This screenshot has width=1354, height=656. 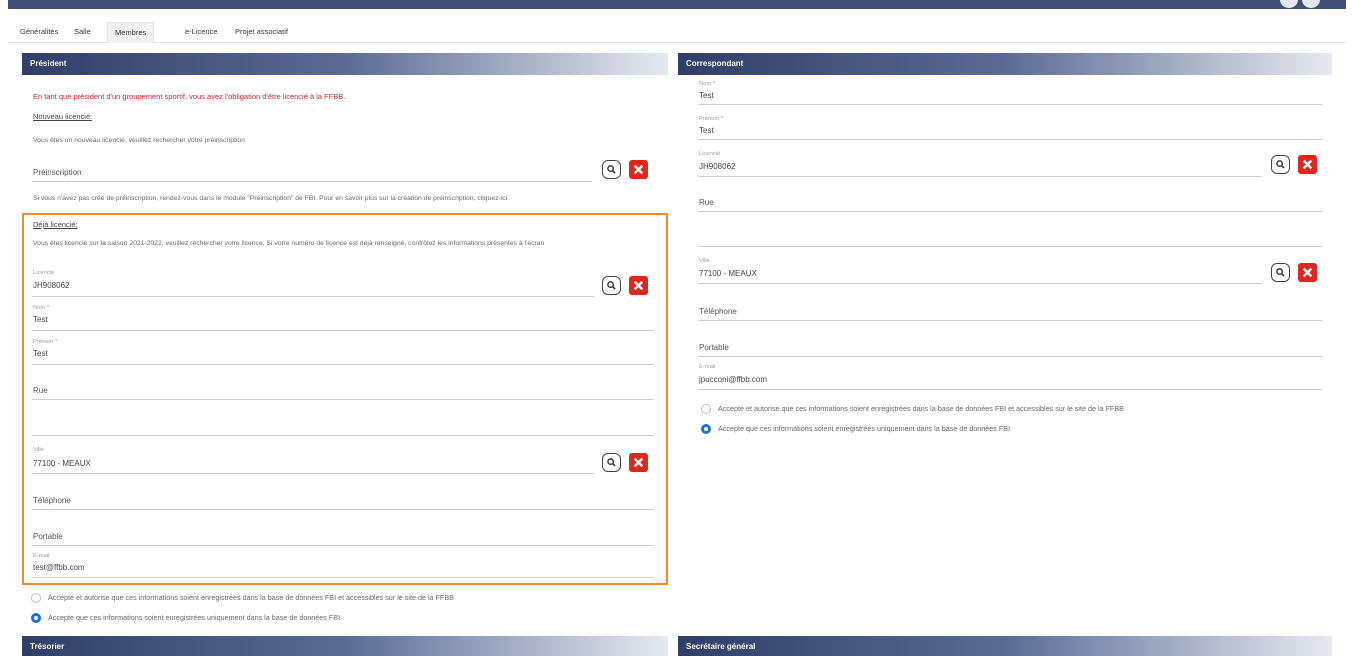 What do you see at coordinates (41, 308) in the screenshot?
I see `president-nom-label: Nom *` at bounding box center [41, 308].